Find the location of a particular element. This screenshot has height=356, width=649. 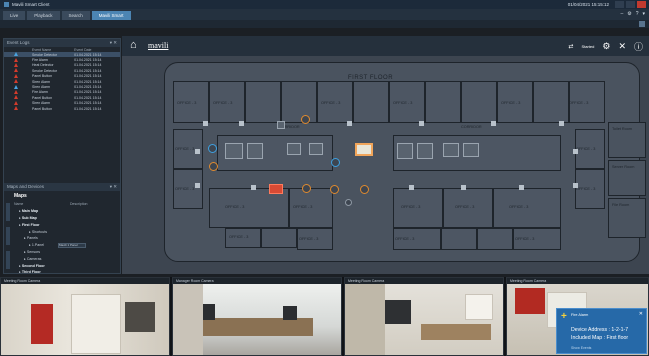

home-icon: ⌂ is located at coordinates (135, 45).